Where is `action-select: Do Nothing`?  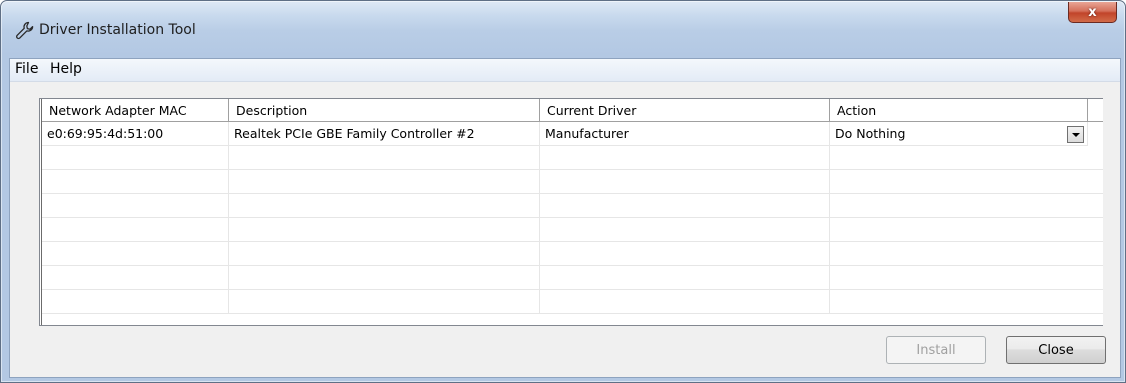 action-select: Do Nothing is located at coordinates (959, 134).